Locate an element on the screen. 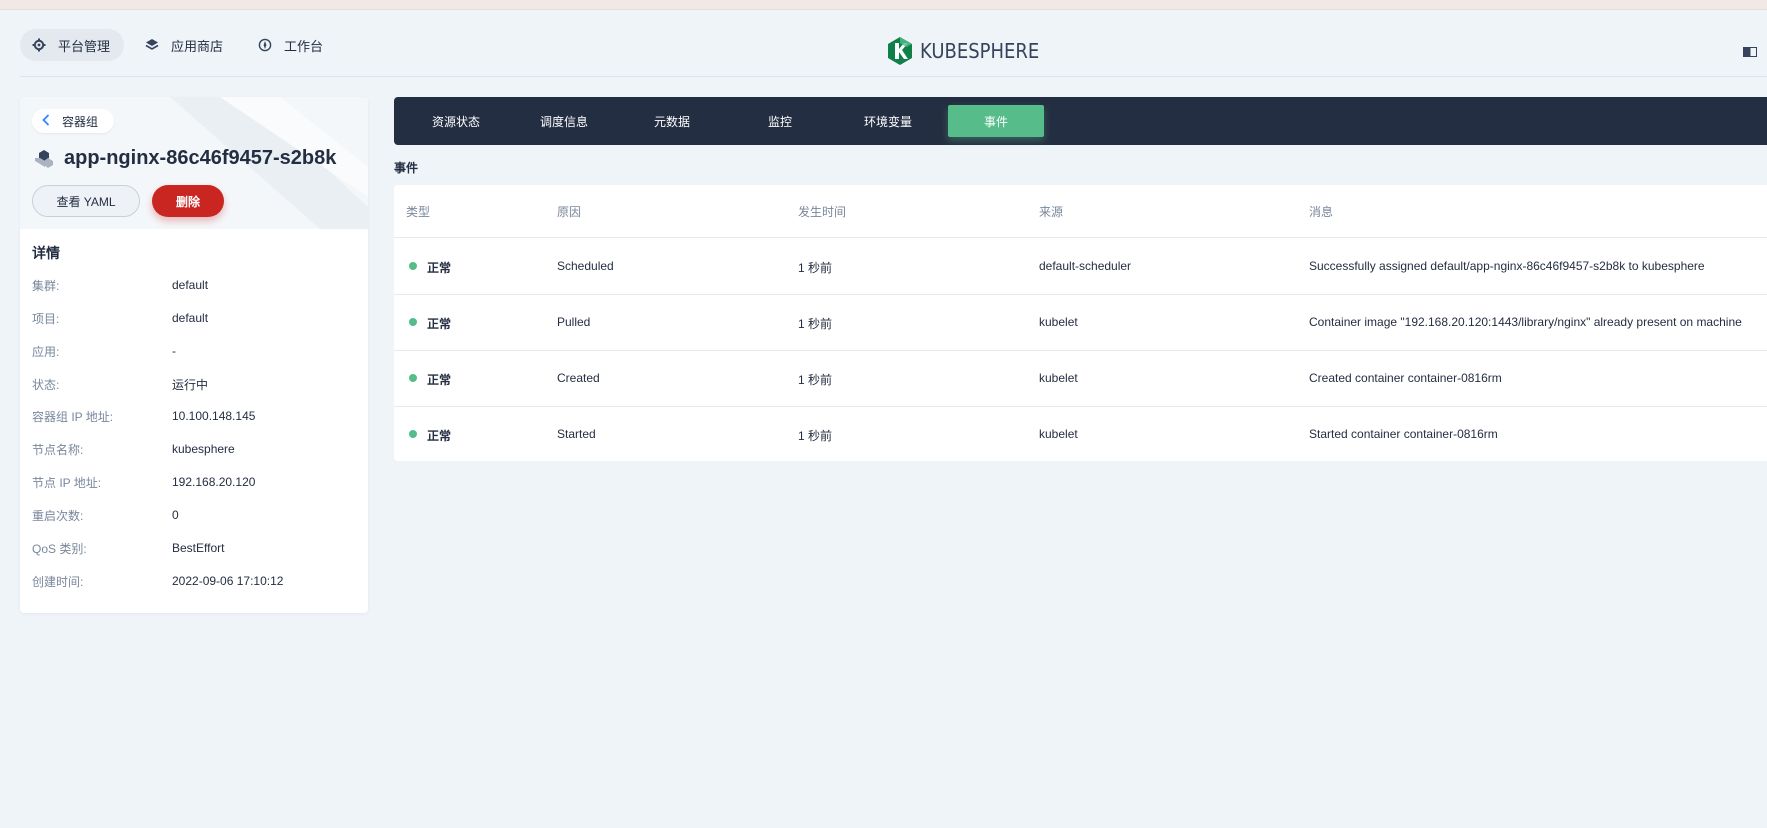  details-title: 详情 is located at coordinates (46, 253).